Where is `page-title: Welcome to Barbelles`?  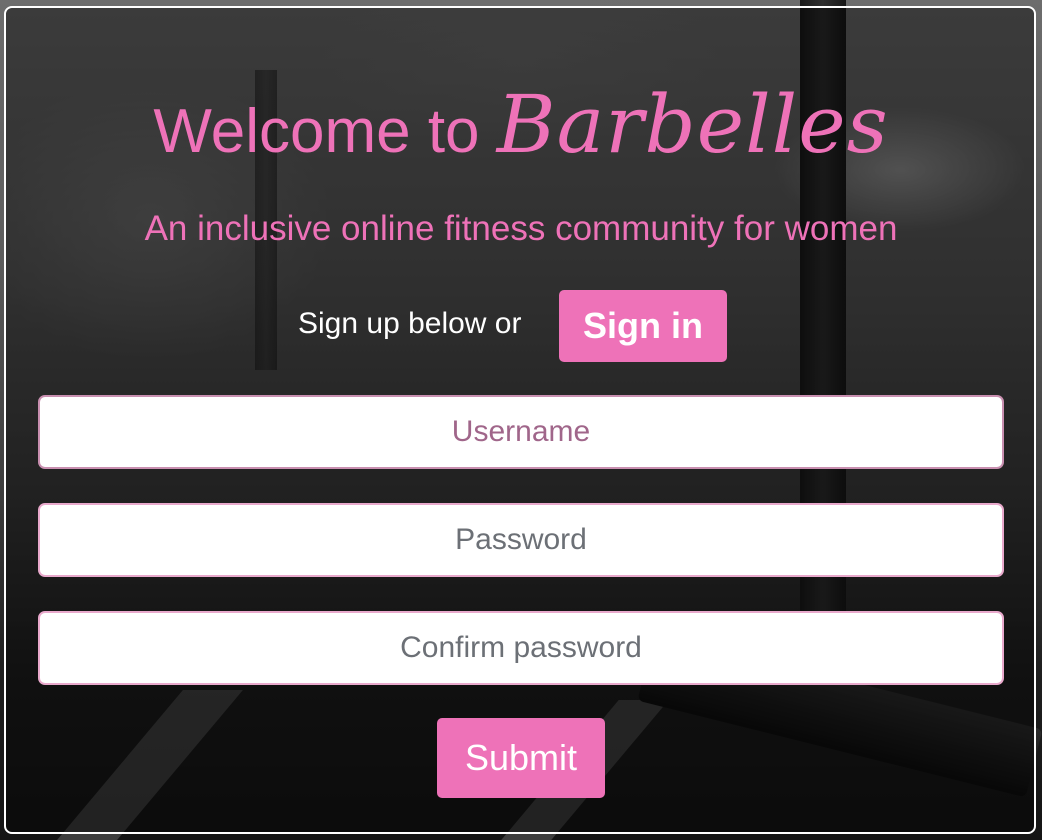 page-title: Welcome to Barbelles is located at coordinates (521, 128).